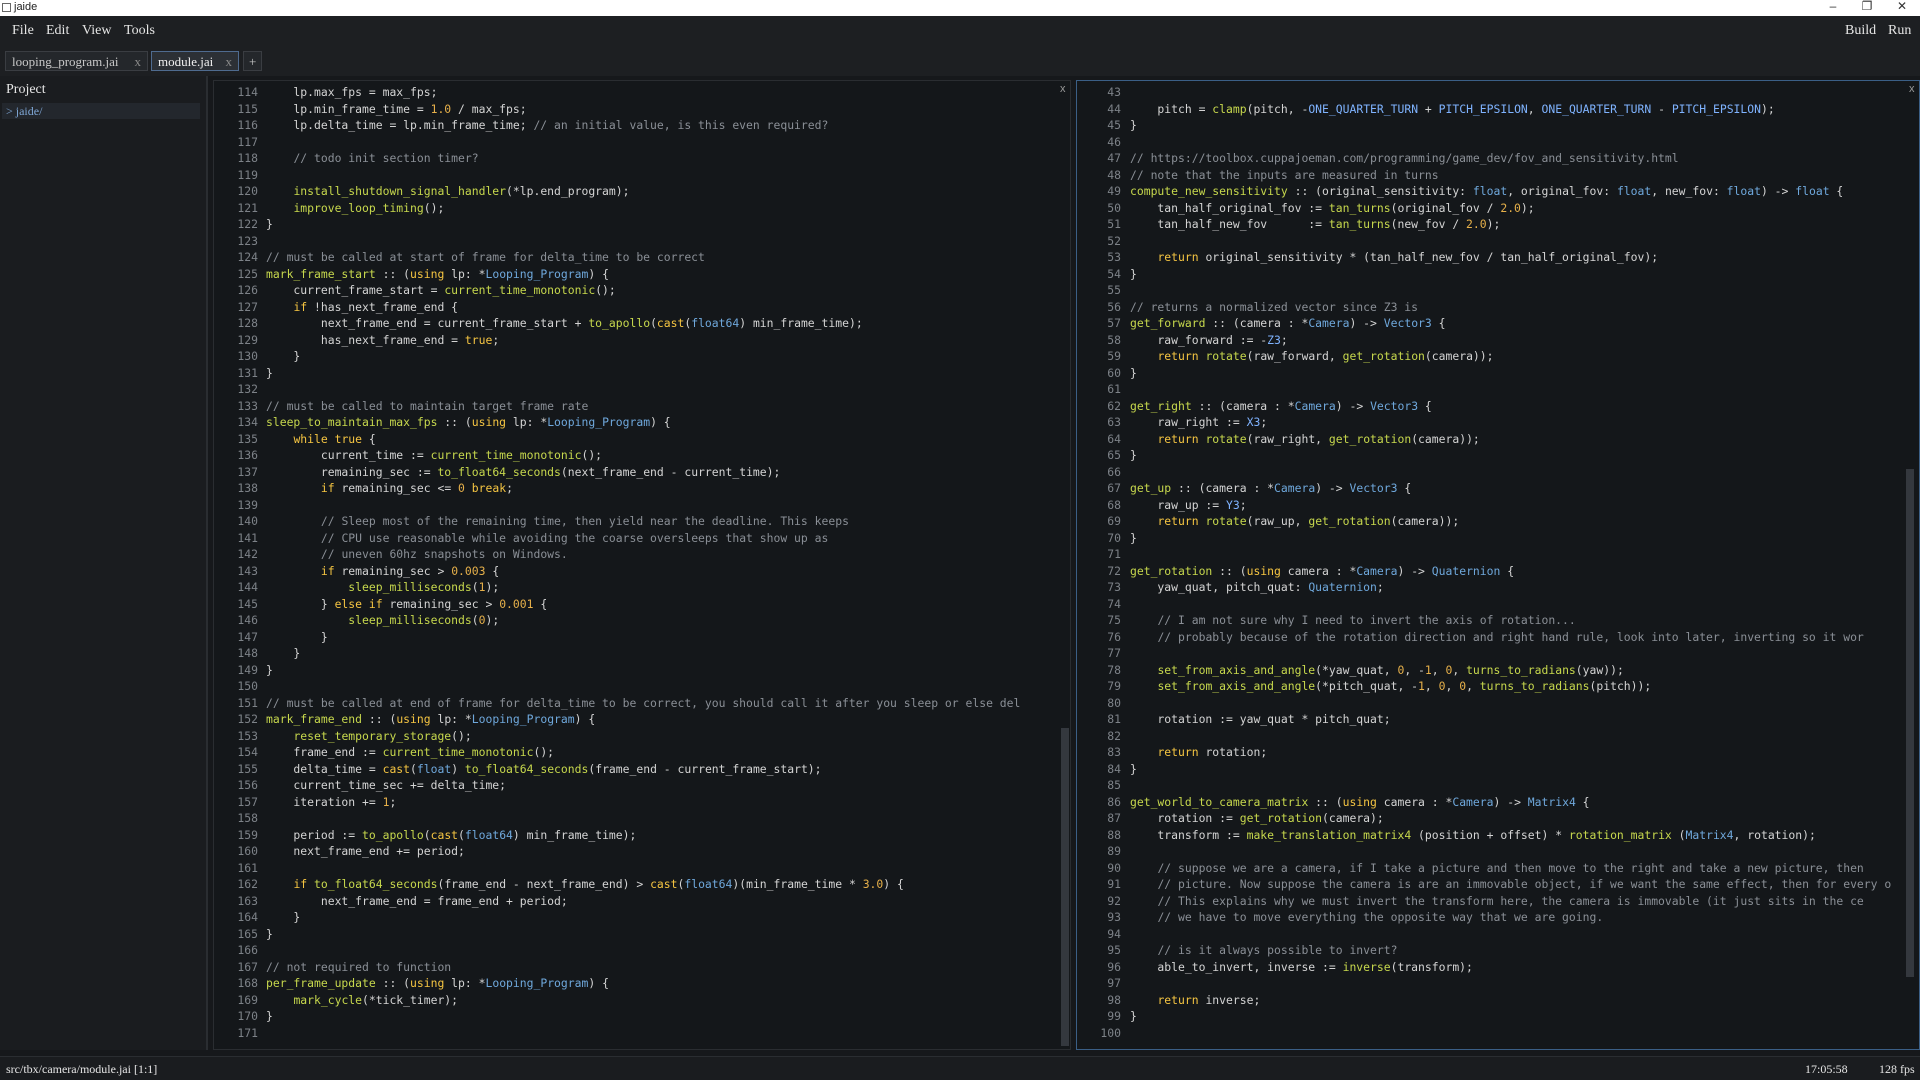 Image resolution: width=1920 pixels, height=1080 pixels. Describe the element at coordinates (661, 109) in the screenshot. I see `code-line: lp.min_frame_time = 1.0 / max_fps;` at that location.